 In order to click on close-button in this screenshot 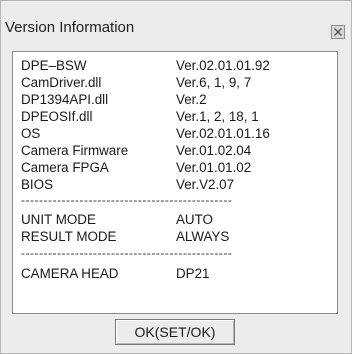, I will do `click(338, 32)`.